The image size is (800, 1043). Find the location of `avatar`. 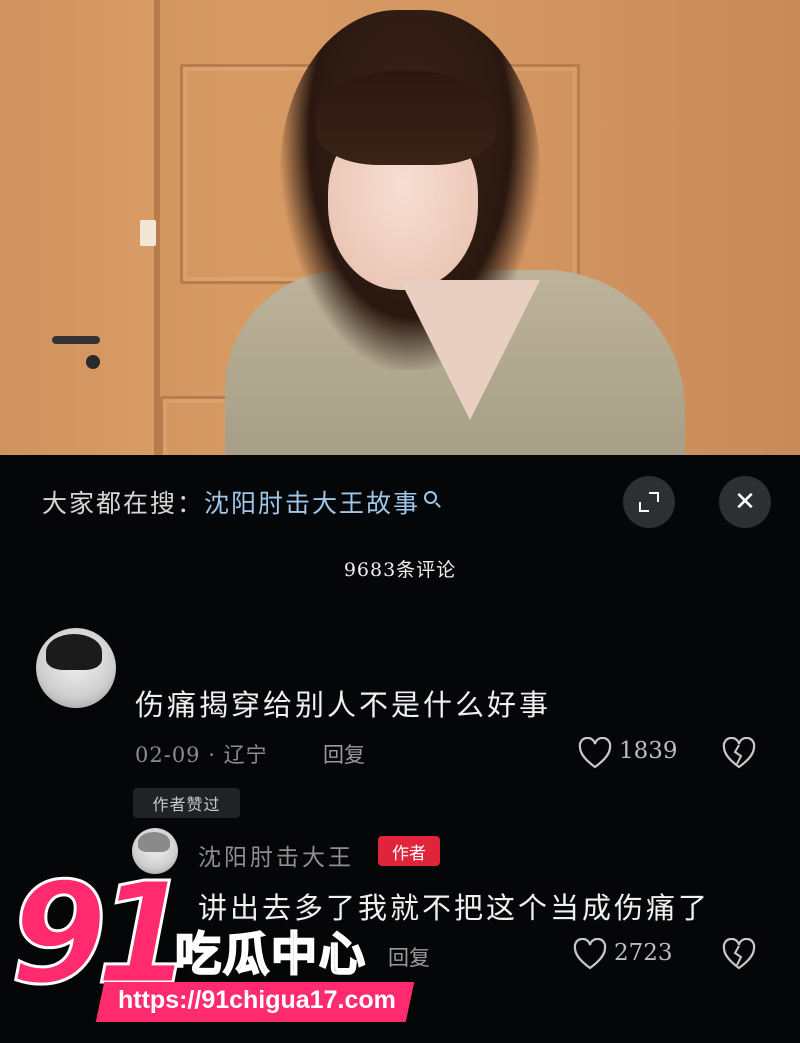

avatar is located at coordinates (76, 668).